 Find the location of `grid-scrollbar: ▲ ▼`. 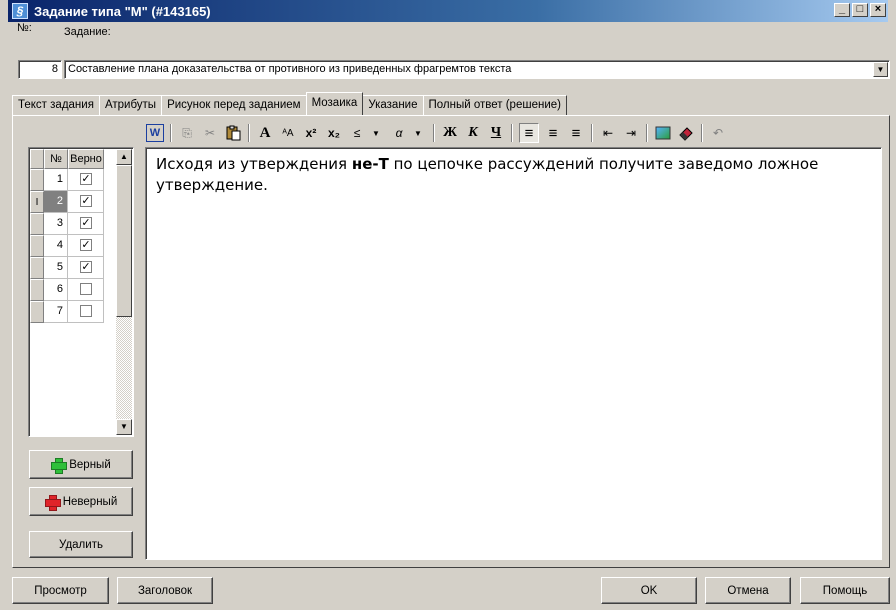

grid-scrollbar: ▲ ▼ is located at coordinates (124, 292).